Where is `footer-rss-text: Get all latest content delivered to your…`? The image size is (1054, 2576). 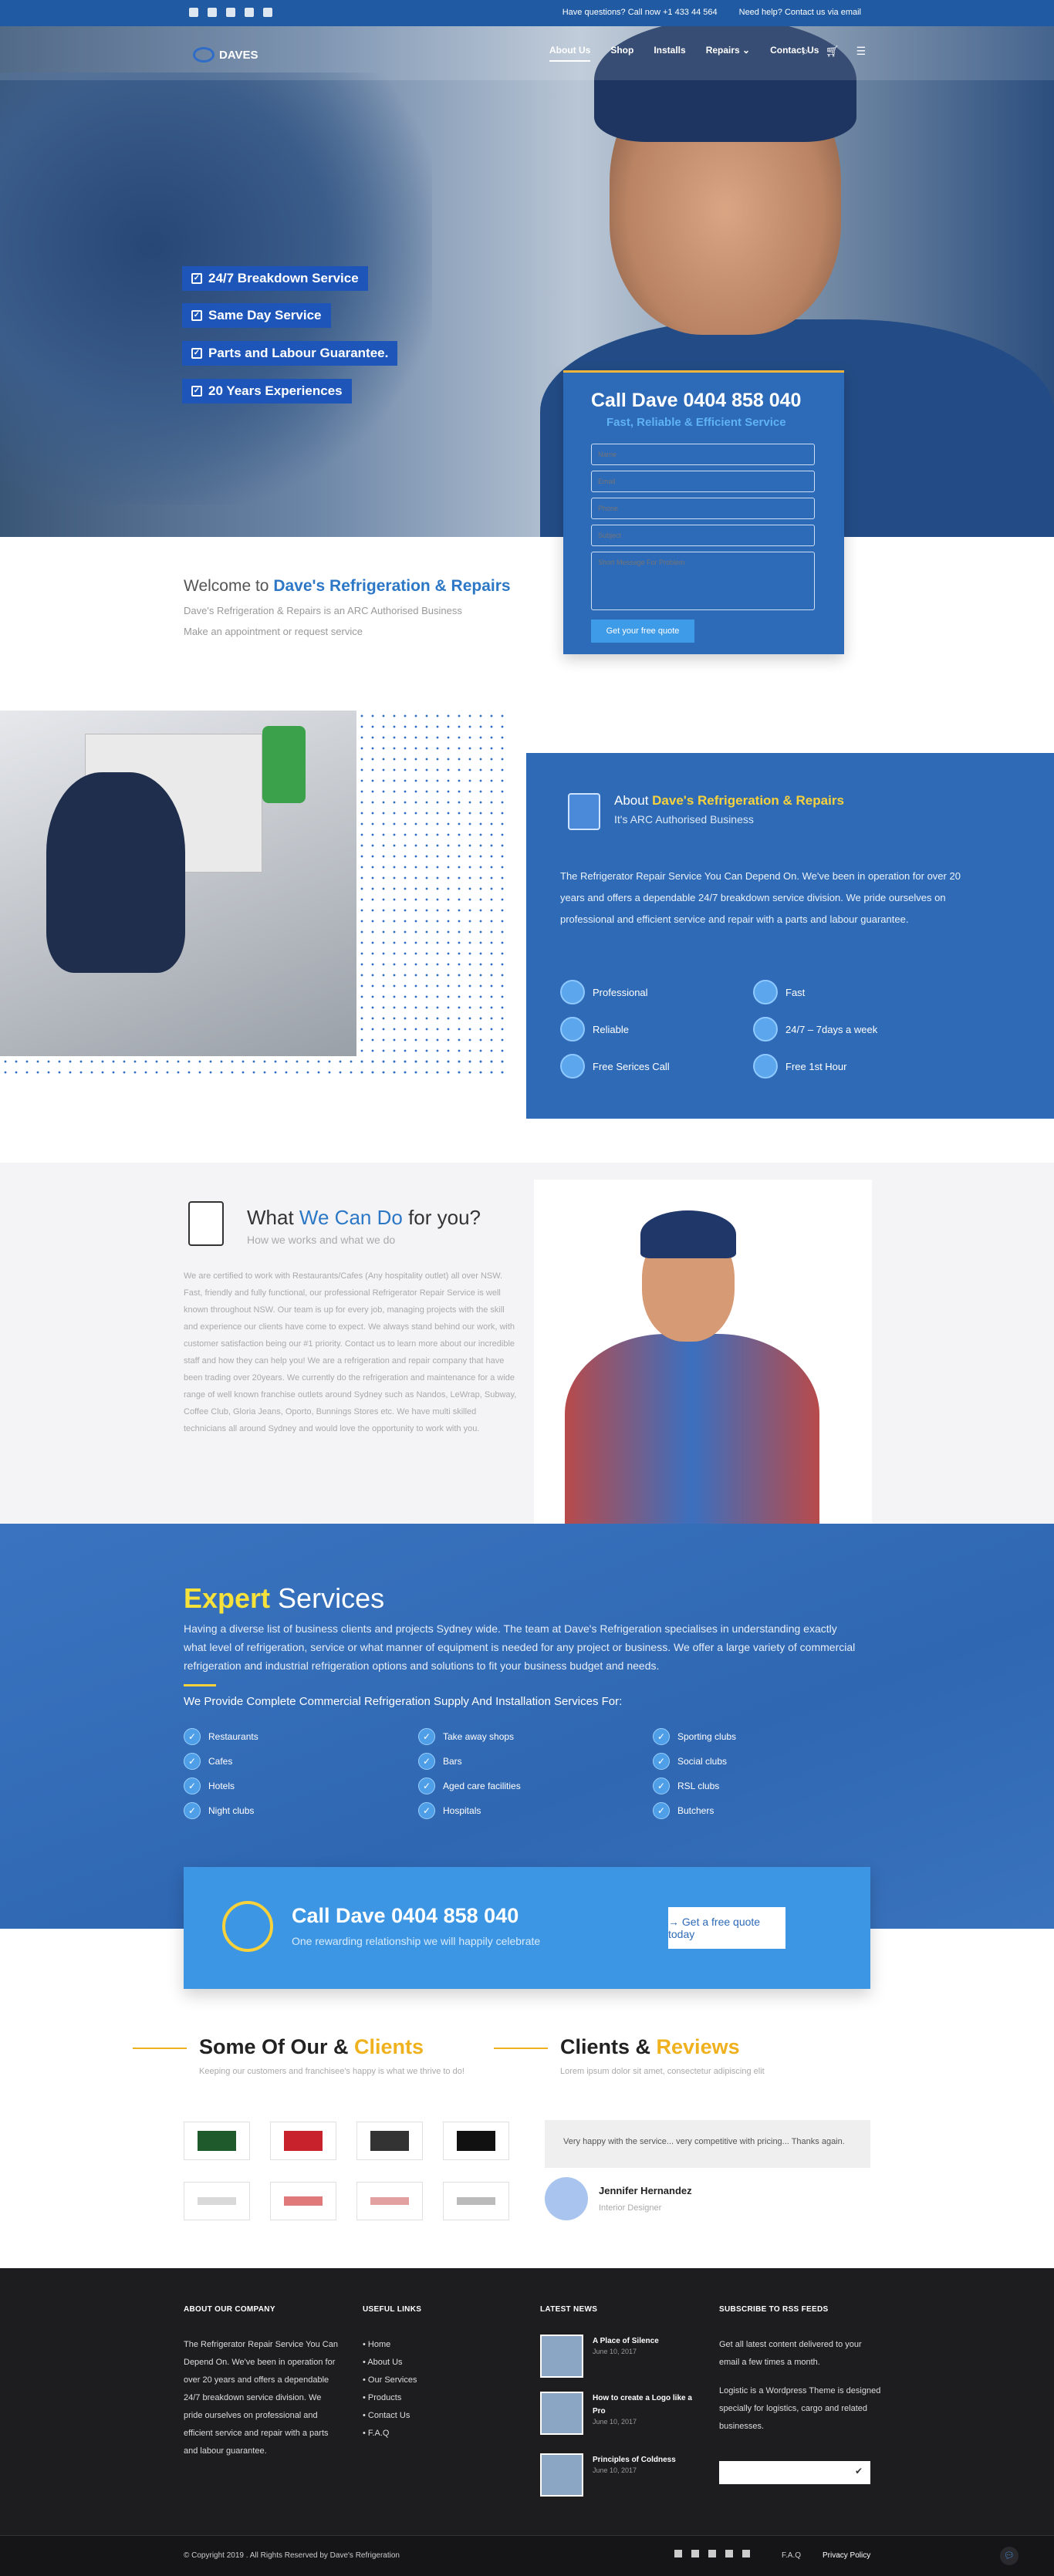
footer-rss-text: Get all latest content delivered to your… is located at coordinates (800, 2385).